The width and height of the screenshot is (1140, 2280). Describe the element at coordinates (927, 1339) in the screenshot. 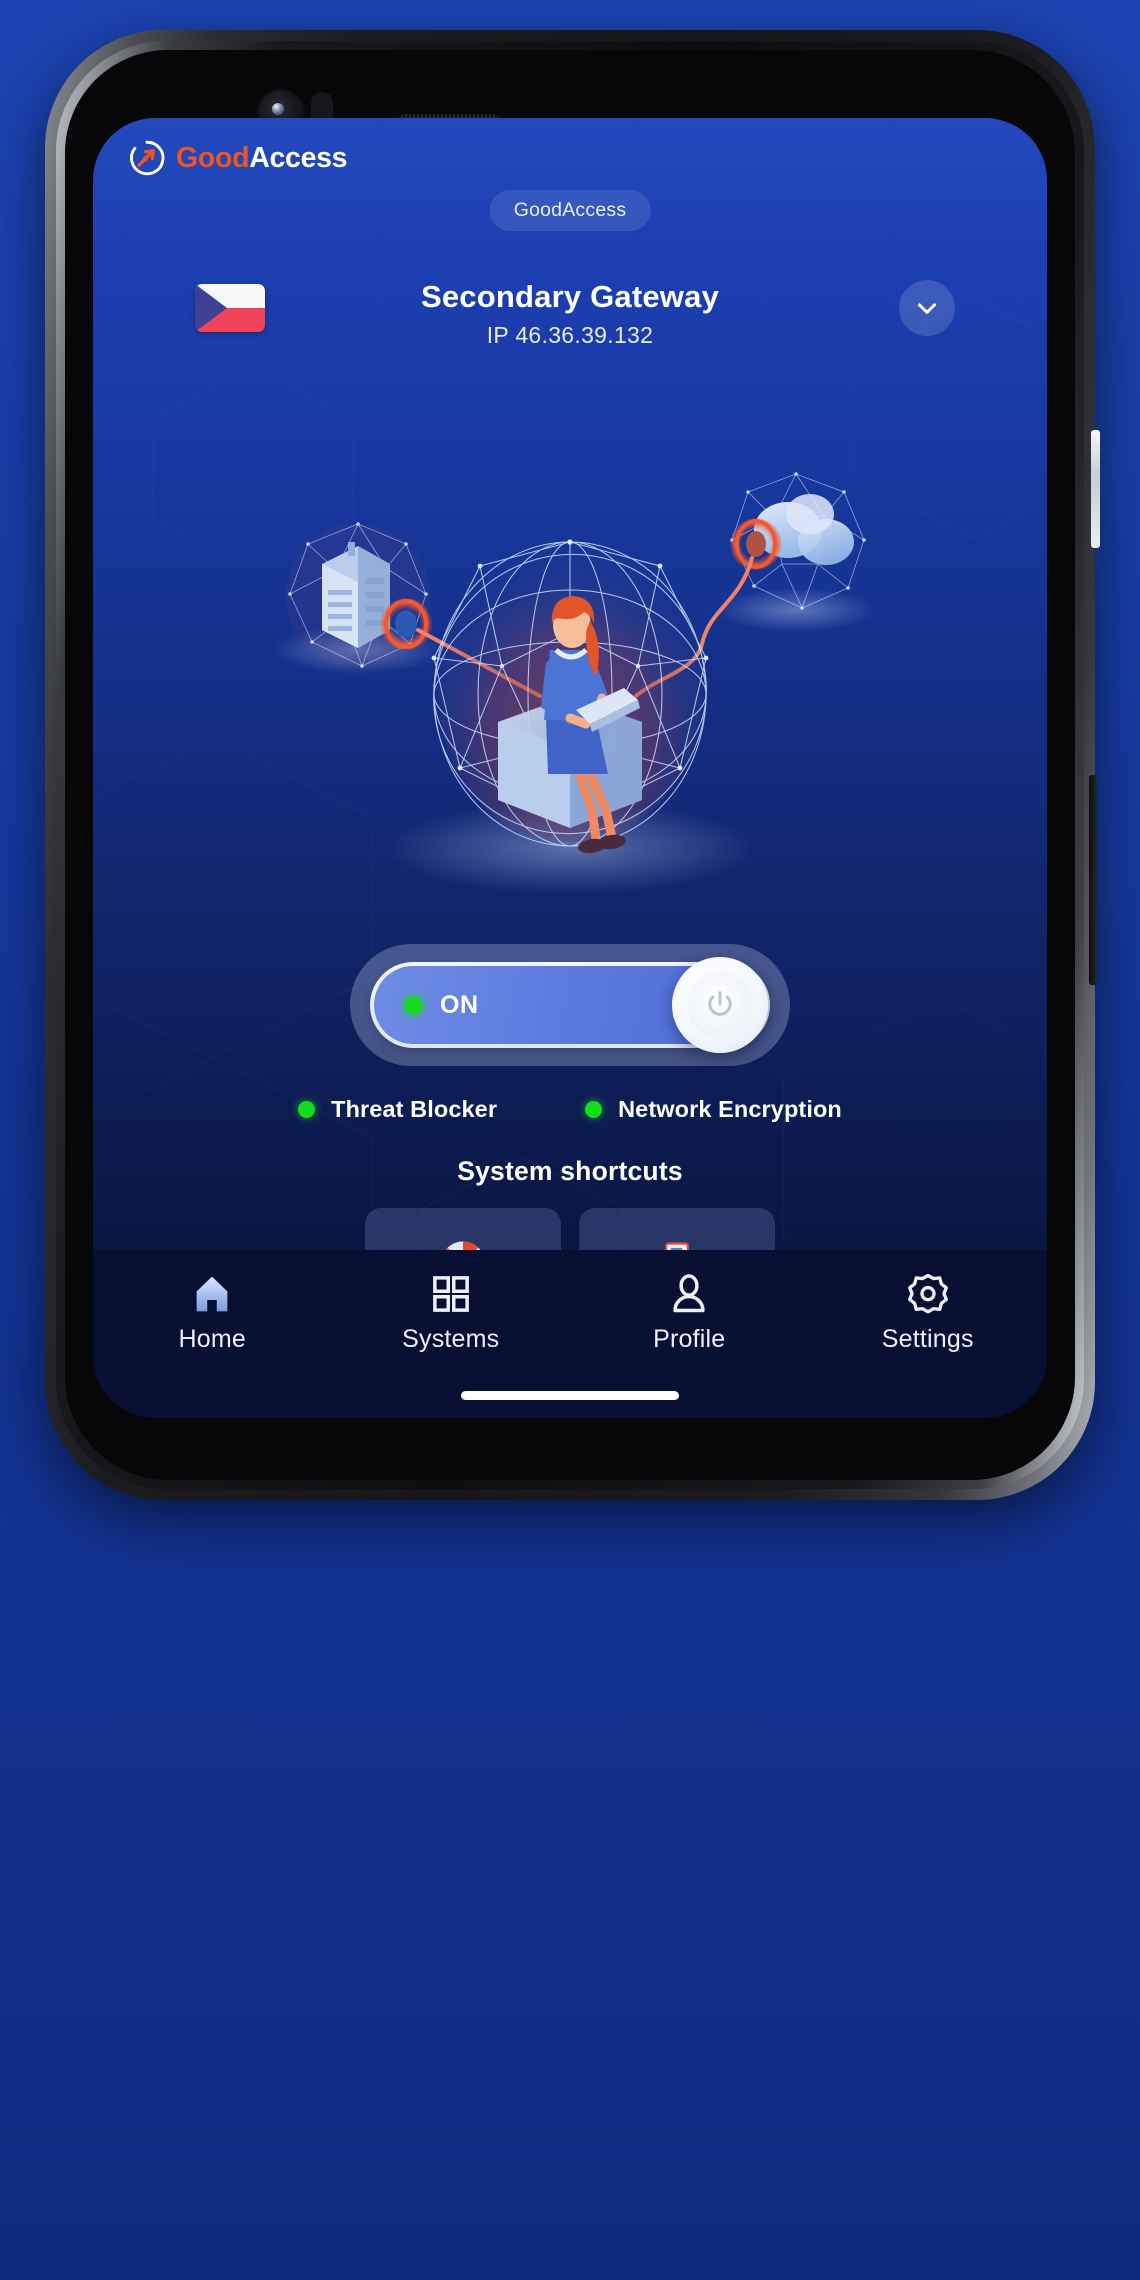

I see `nav-label-settings: Settings` at that location.